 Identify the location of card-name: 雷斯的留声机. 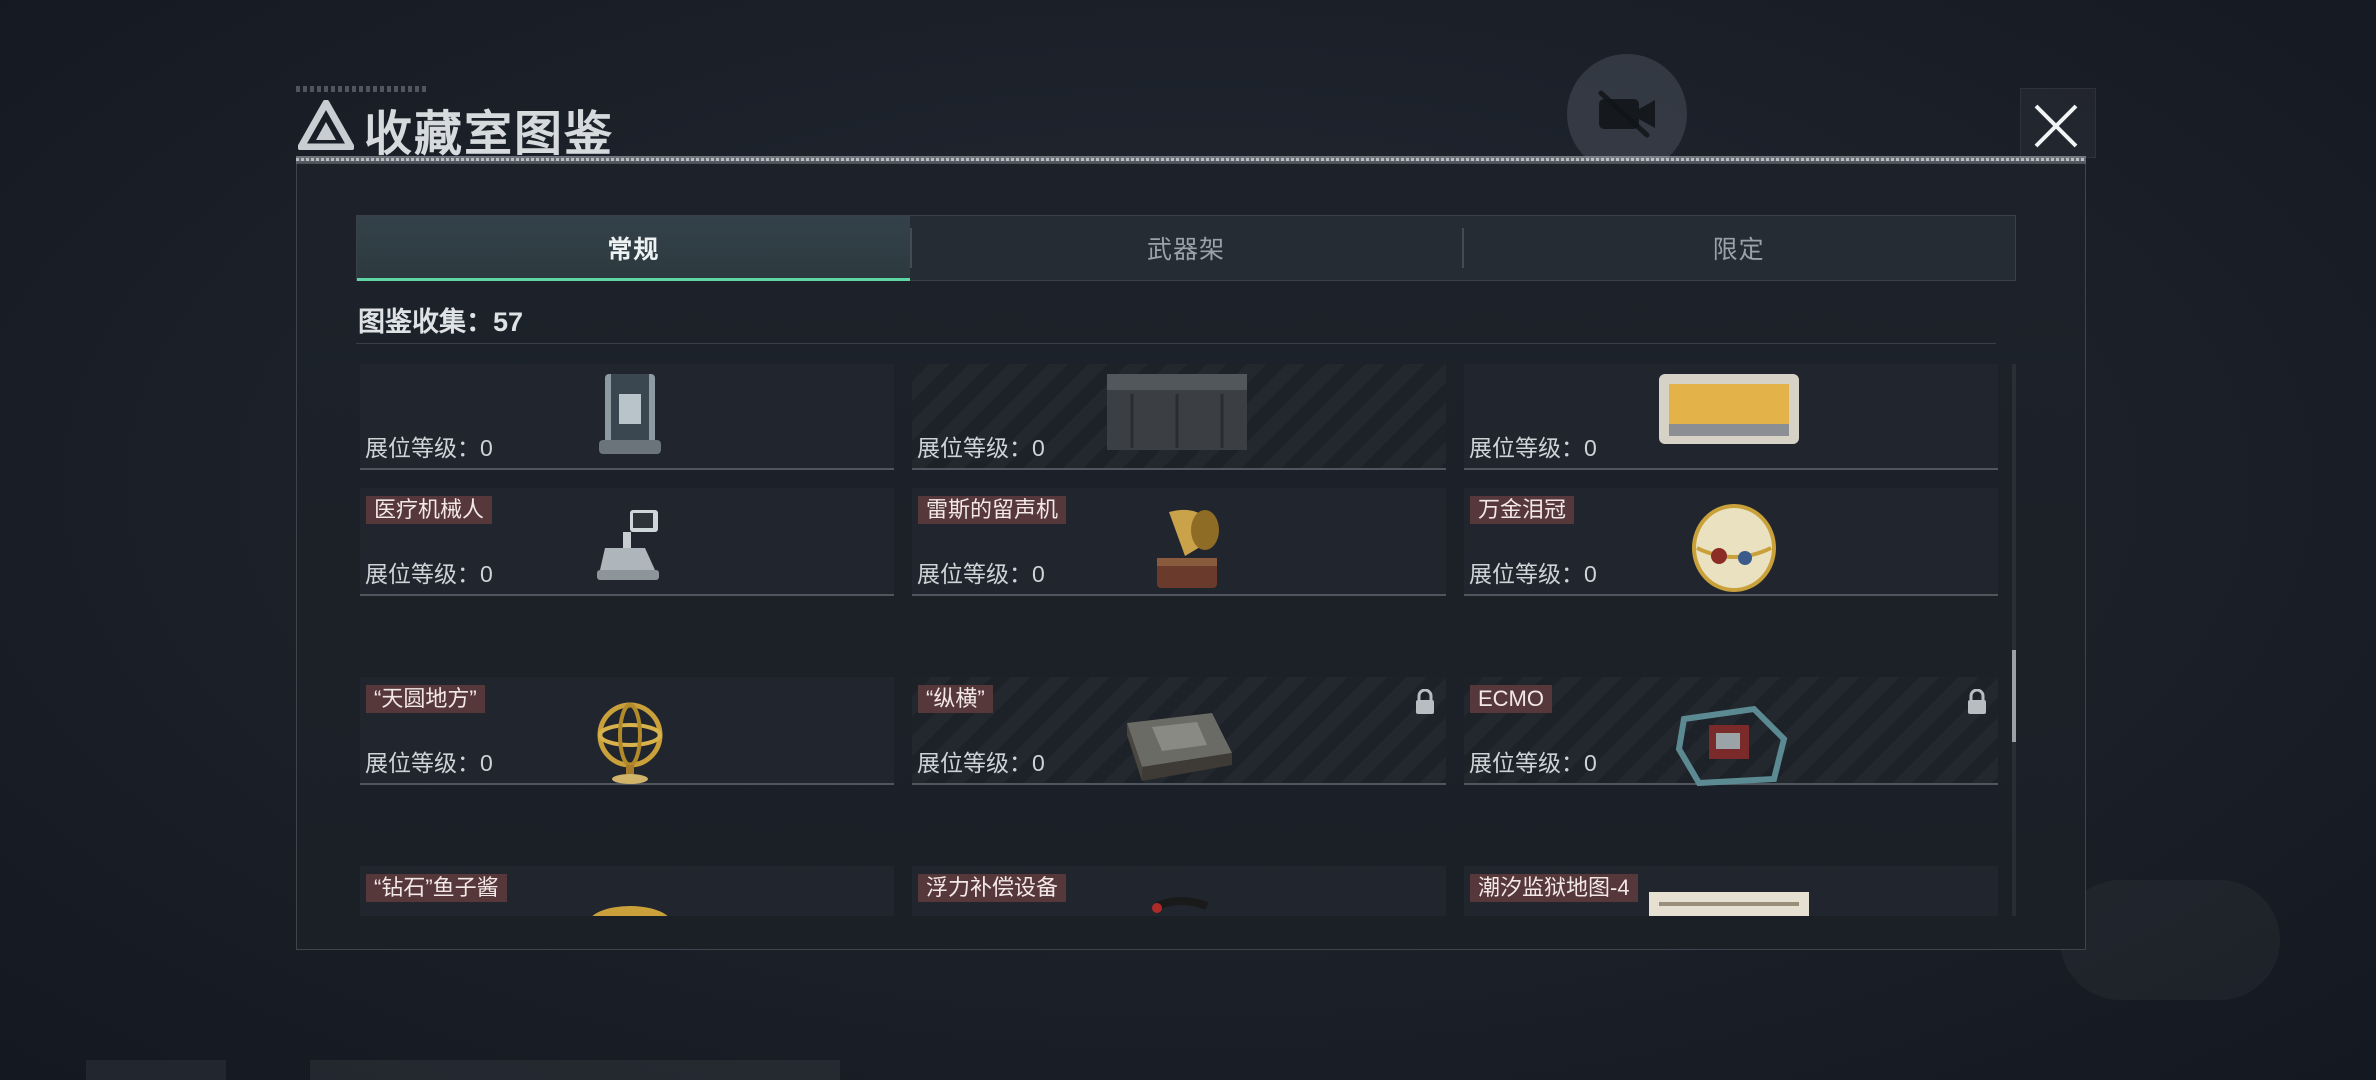
(992, 510).